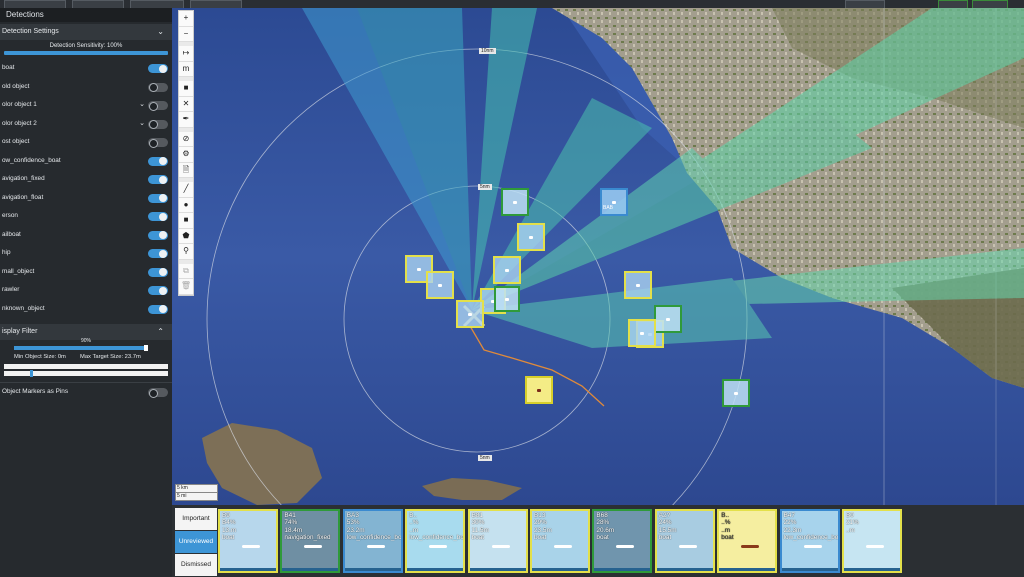 This screenshot has height=577, width=1024. What do you see at coordinates (497, 541) in the screenshot?
I see `detection-thumbnail: B81 30% 11.5m boat` at bounding box center [497, 541].